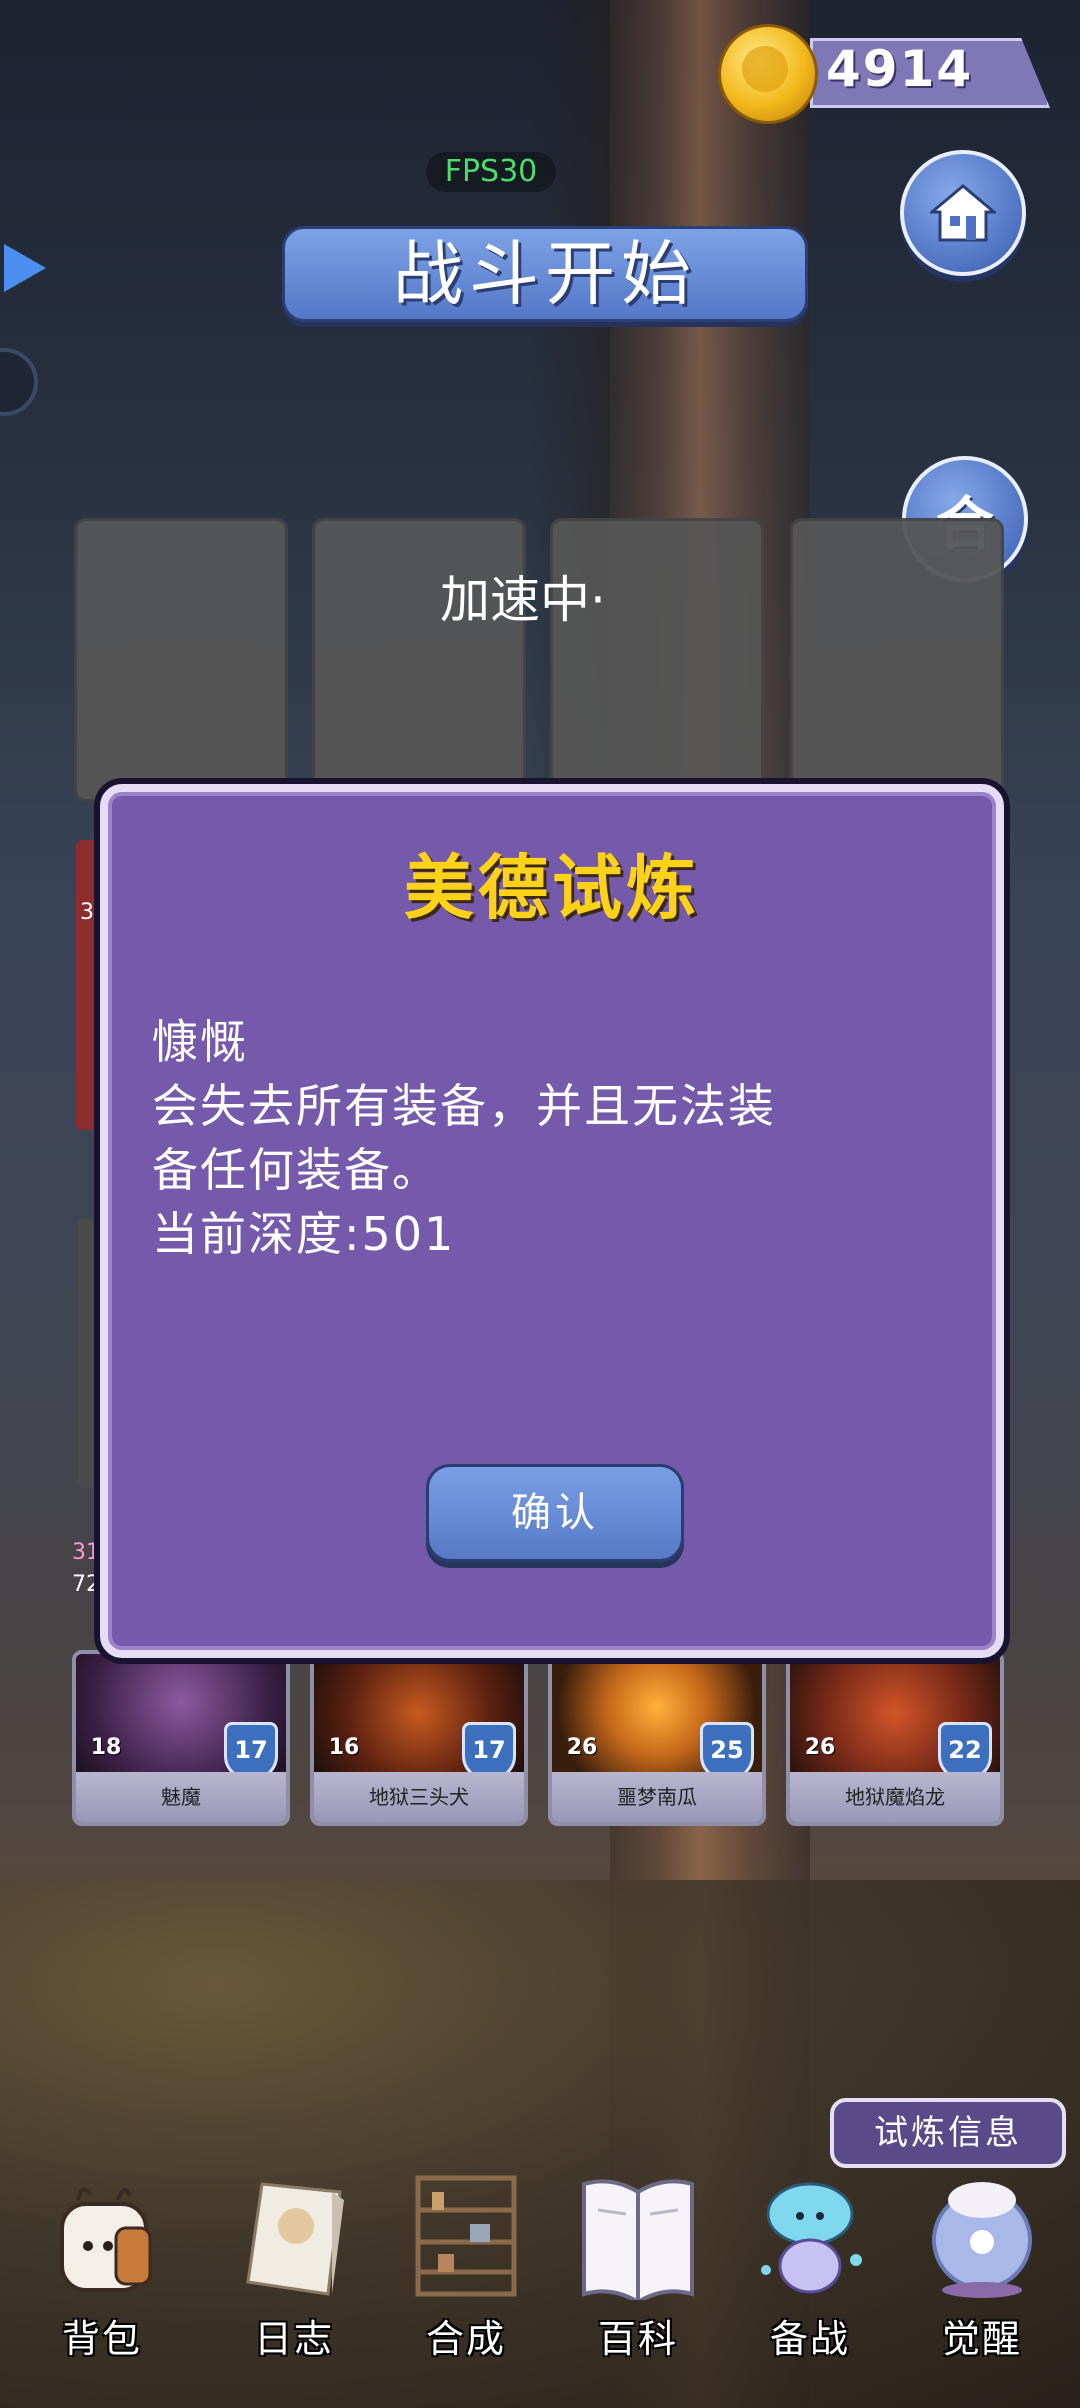 The image size is (1080, 2408). I want to click on dialog-title: 美德试炼, so click(552, 888).